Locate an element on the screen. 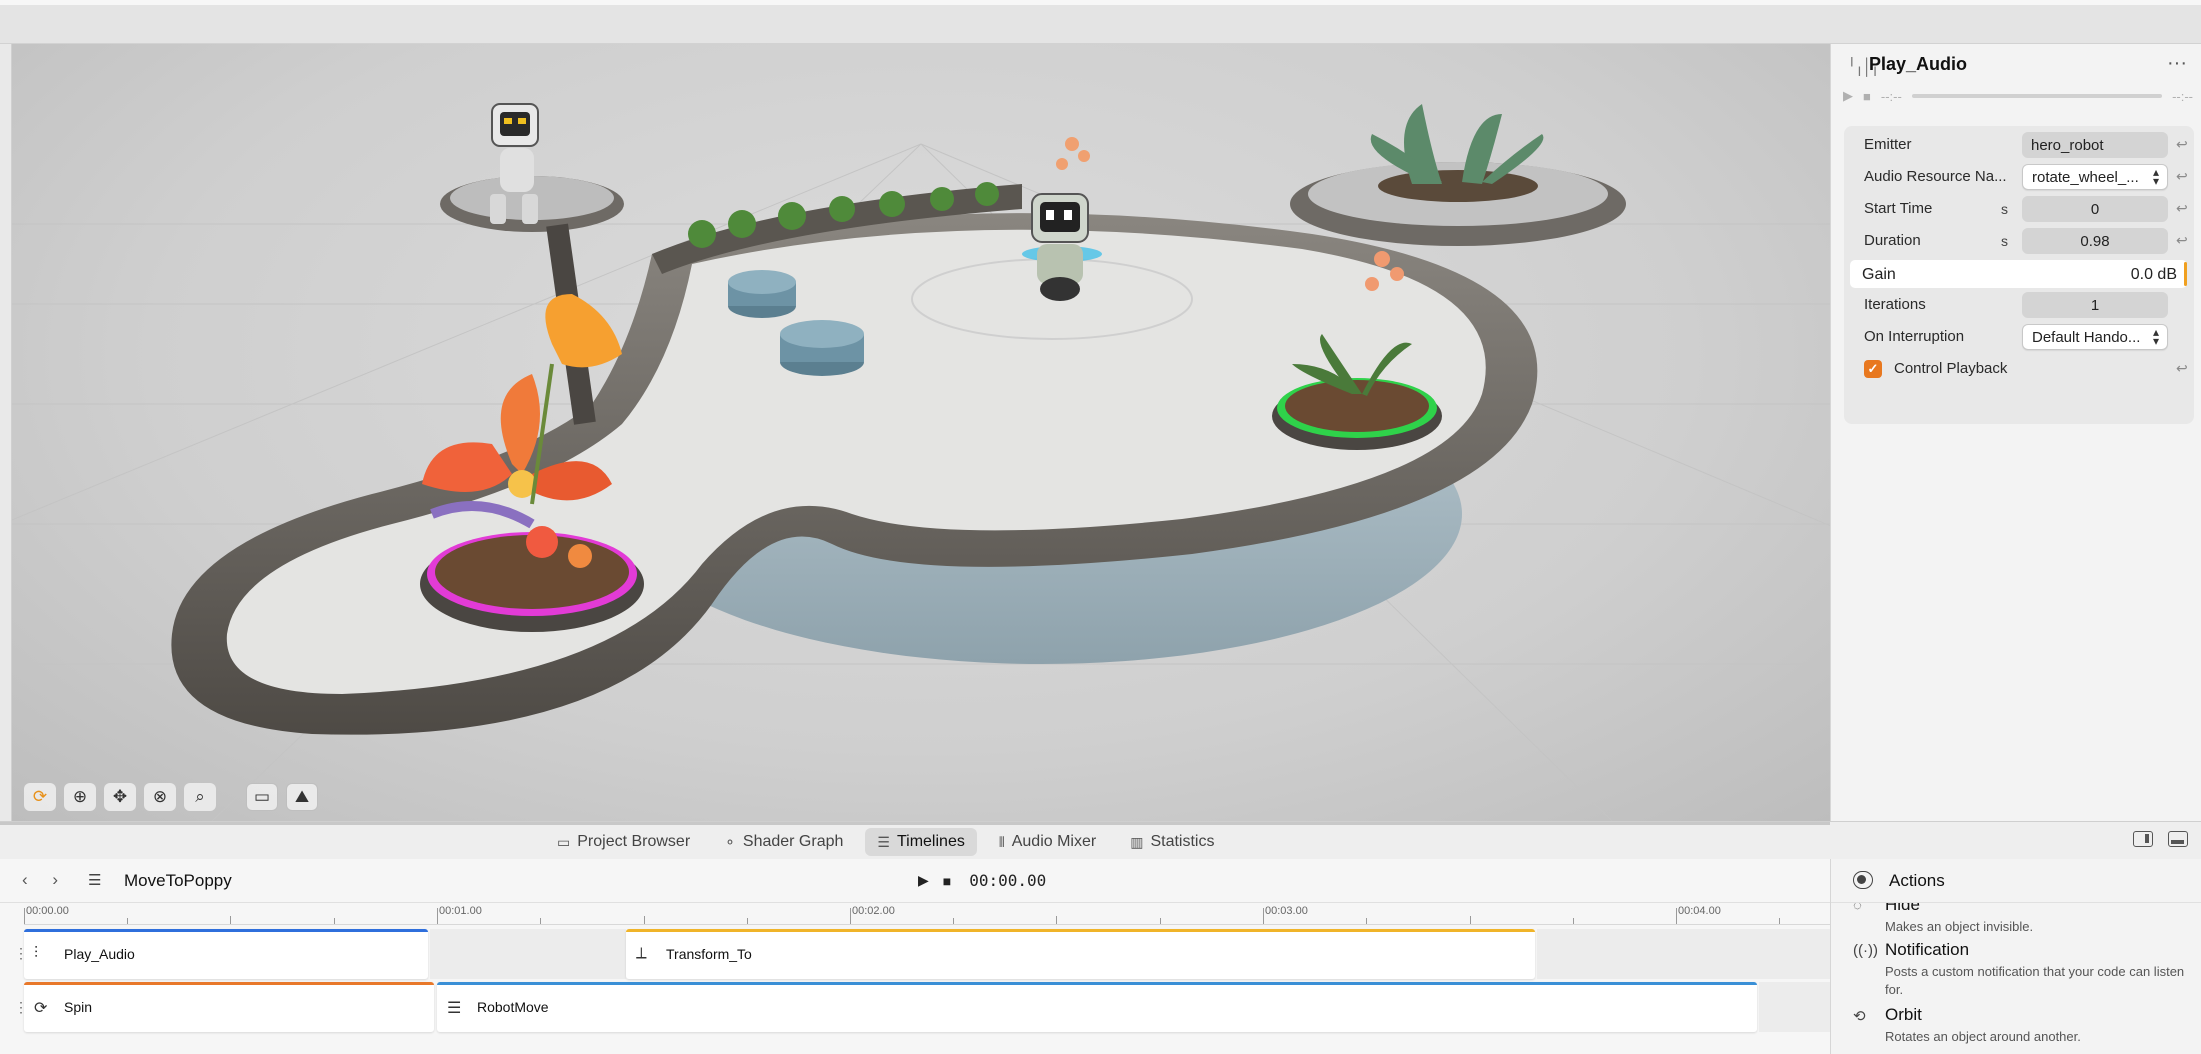 Image resolution: width=2201 pixels, height=1054 pixels. gain-slider: Gain 0.0 dB is located at coordinates (2018, 274).